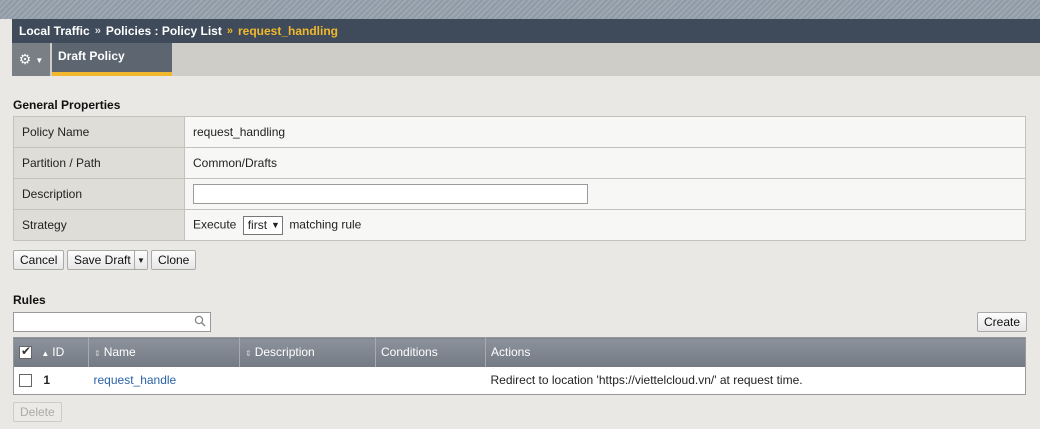 The image size is (1040, 429). I want to click on gear-icon: ⚙, so click(25, 59).